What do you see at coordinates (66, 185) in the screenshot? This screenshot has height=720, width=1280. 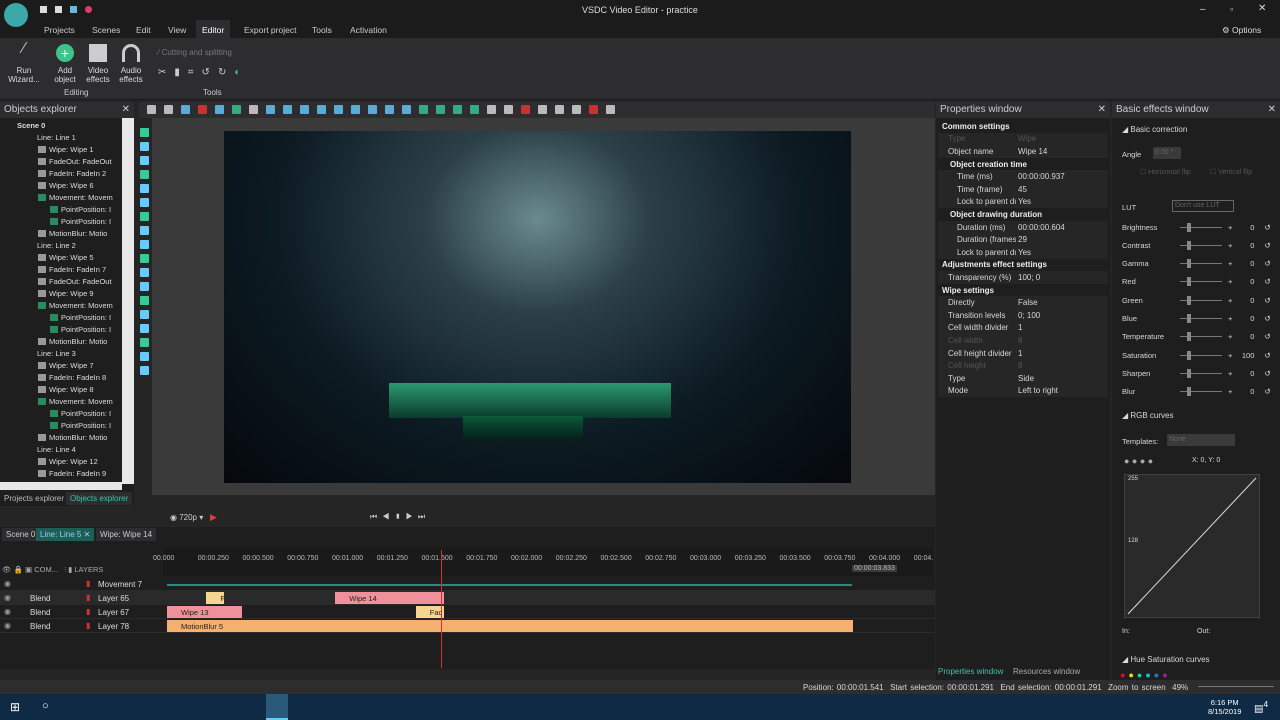 I see `tree-item: Wipe: Wipe 6` at bounding box center [66, 185].